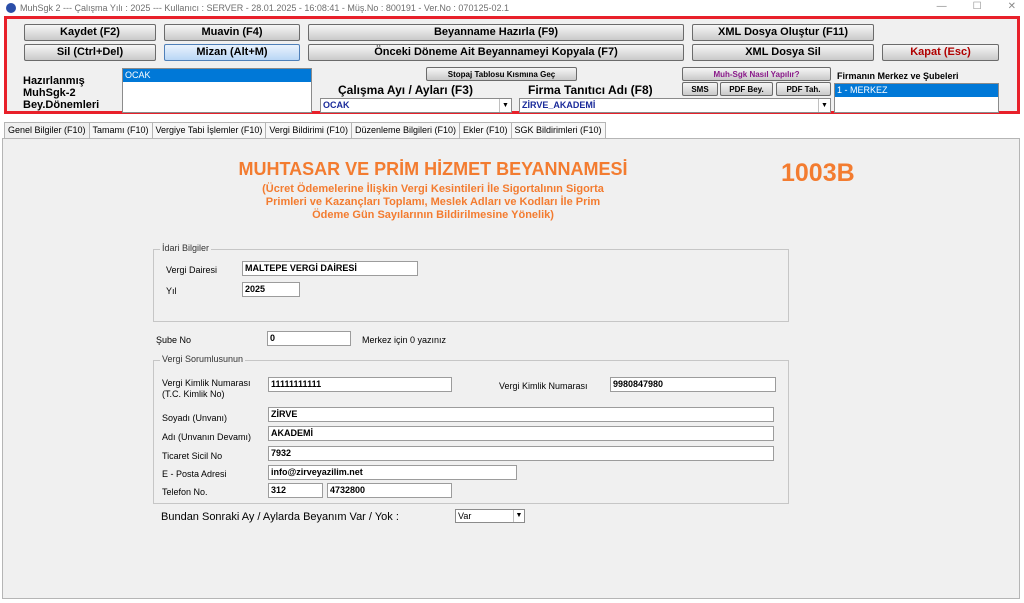  Describe the element at coordinates (392, 472) in the screenshot. I see `email-field: info@zirveyazilim.net` at that location.